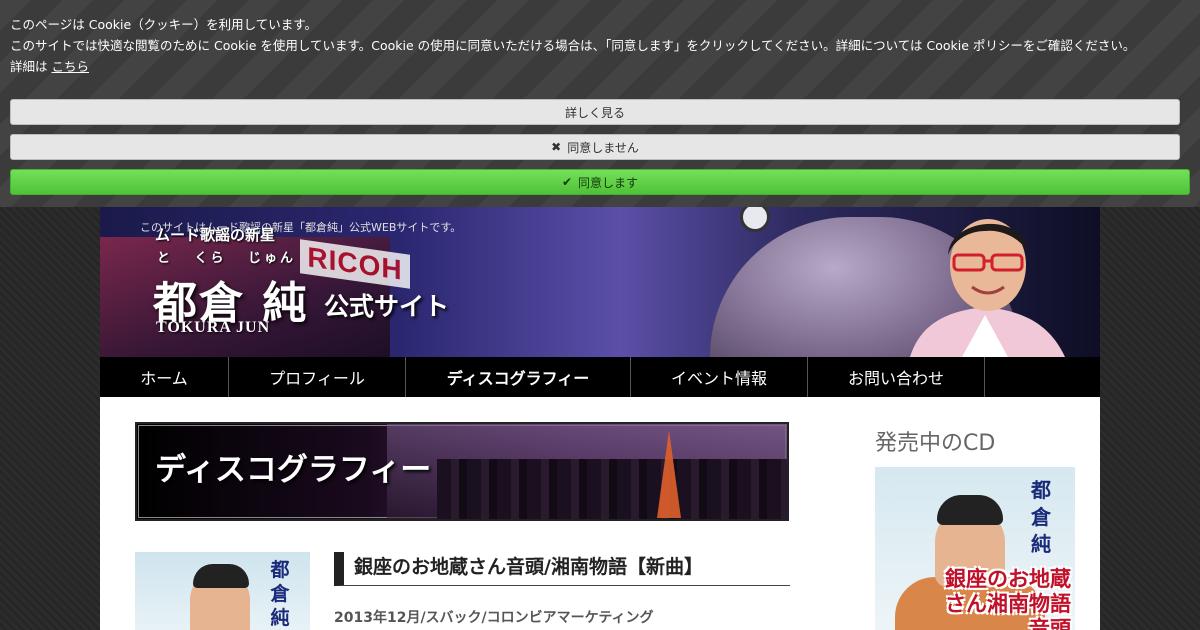  Describe the element at coordinates (518, 377) in the screenshot. I see `nav-item-discography: ディスコグラフィー` at that location.